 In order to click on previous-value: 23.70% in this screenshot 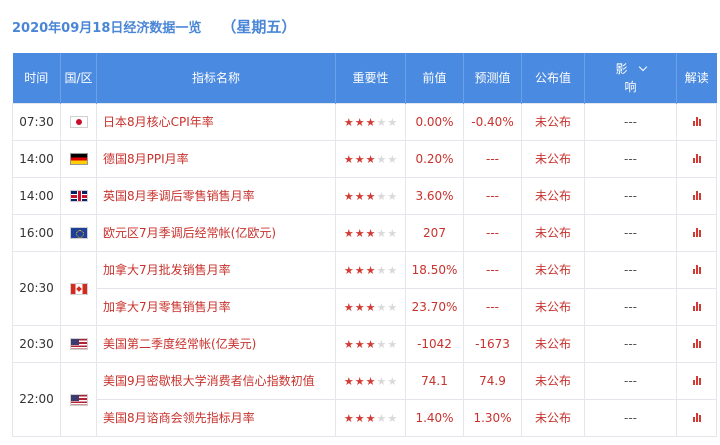, I will do `click(434, 306)`.